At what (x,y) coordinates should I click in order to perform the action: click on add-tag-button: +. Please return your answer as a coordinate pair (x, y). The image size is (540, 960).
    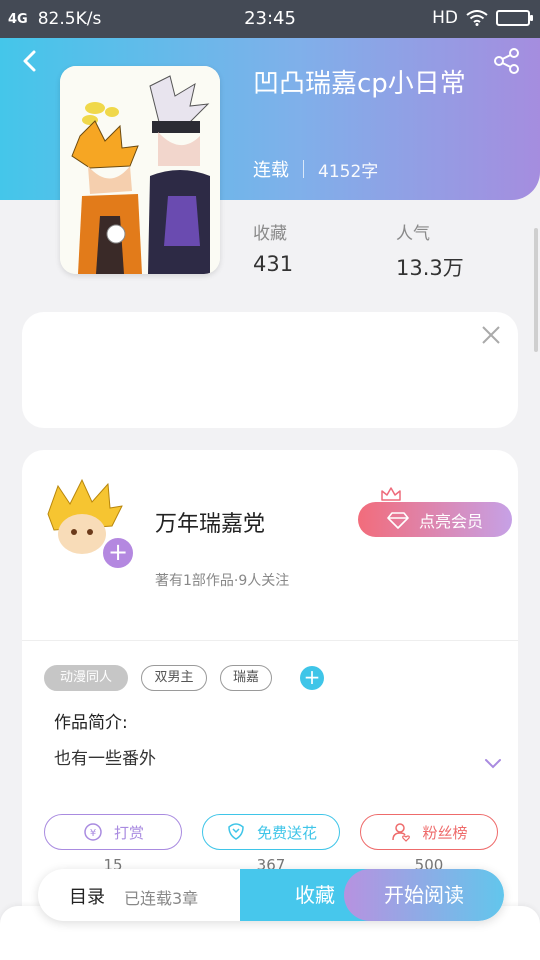
    Looking at the image, I should click on (312, 678).